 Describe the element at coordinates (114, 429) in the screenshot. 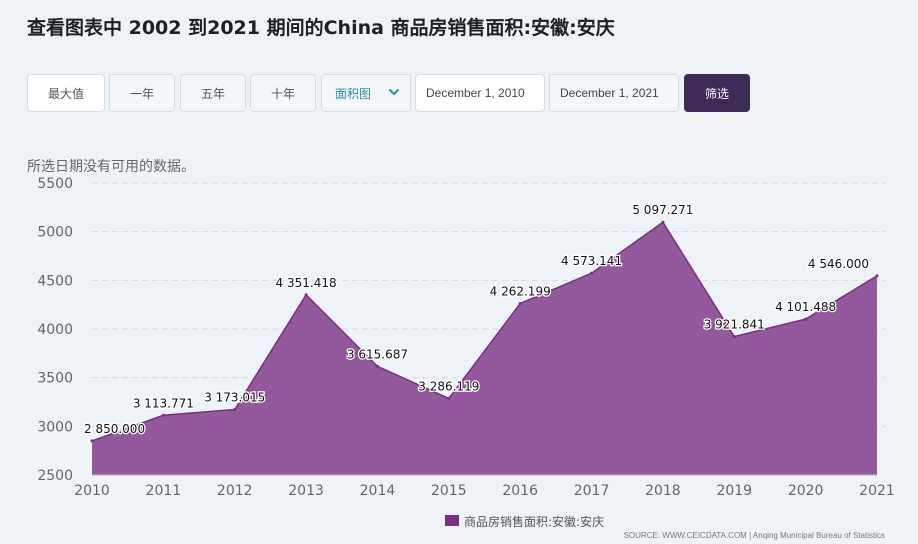

I see `data-label: 2 850.000` at that location.